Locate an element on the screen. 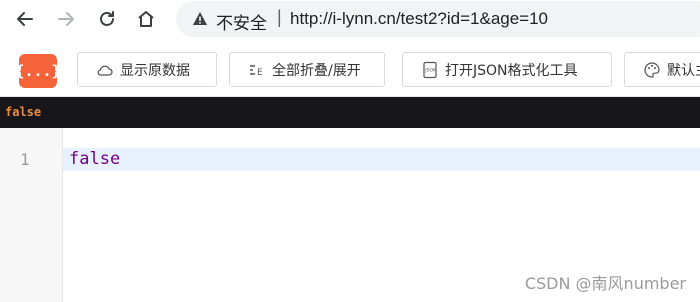 Image resolution: width=700 pixels, height=302 pixels. watermark: CSDN @南风number is located at coordinates (605, 283).